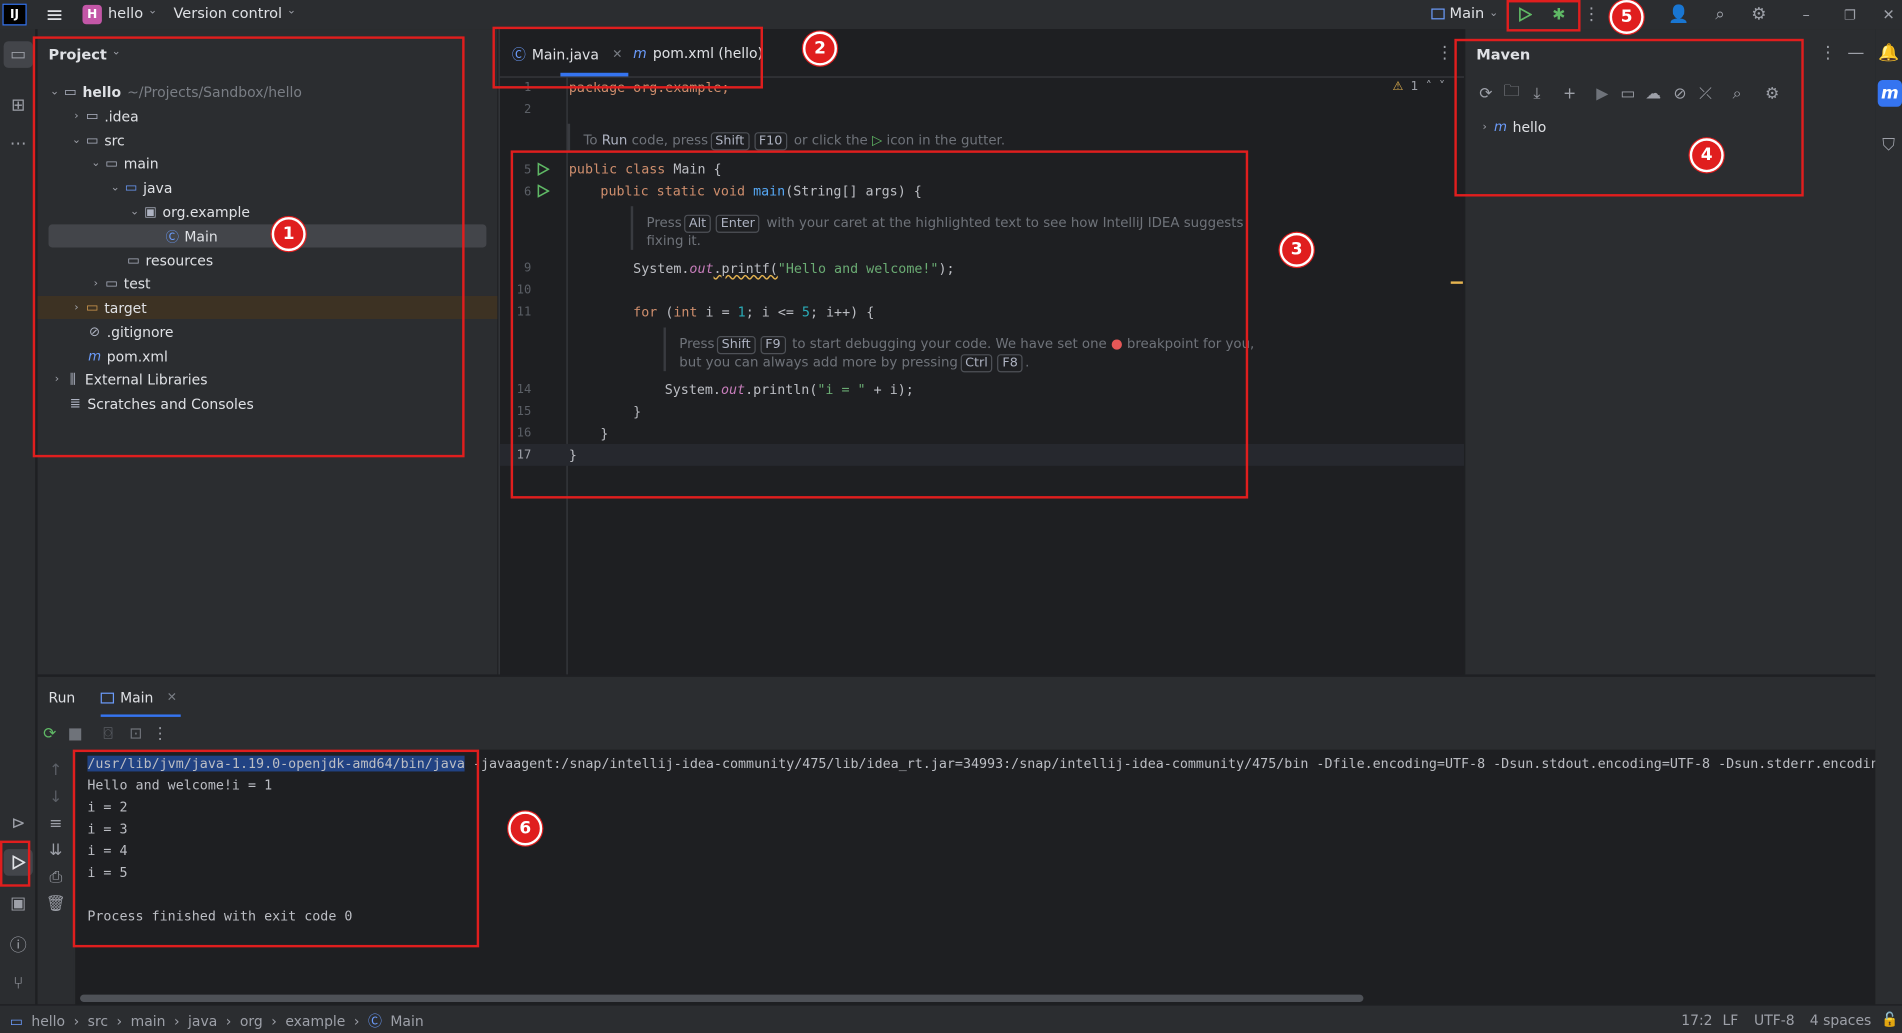 Image resolution: width=1902 pixels, height=1033 pixels. Describe the element at coordinates (1512, 126) in the screenshot. I see `maven-project-hello: › m hello` at that location.